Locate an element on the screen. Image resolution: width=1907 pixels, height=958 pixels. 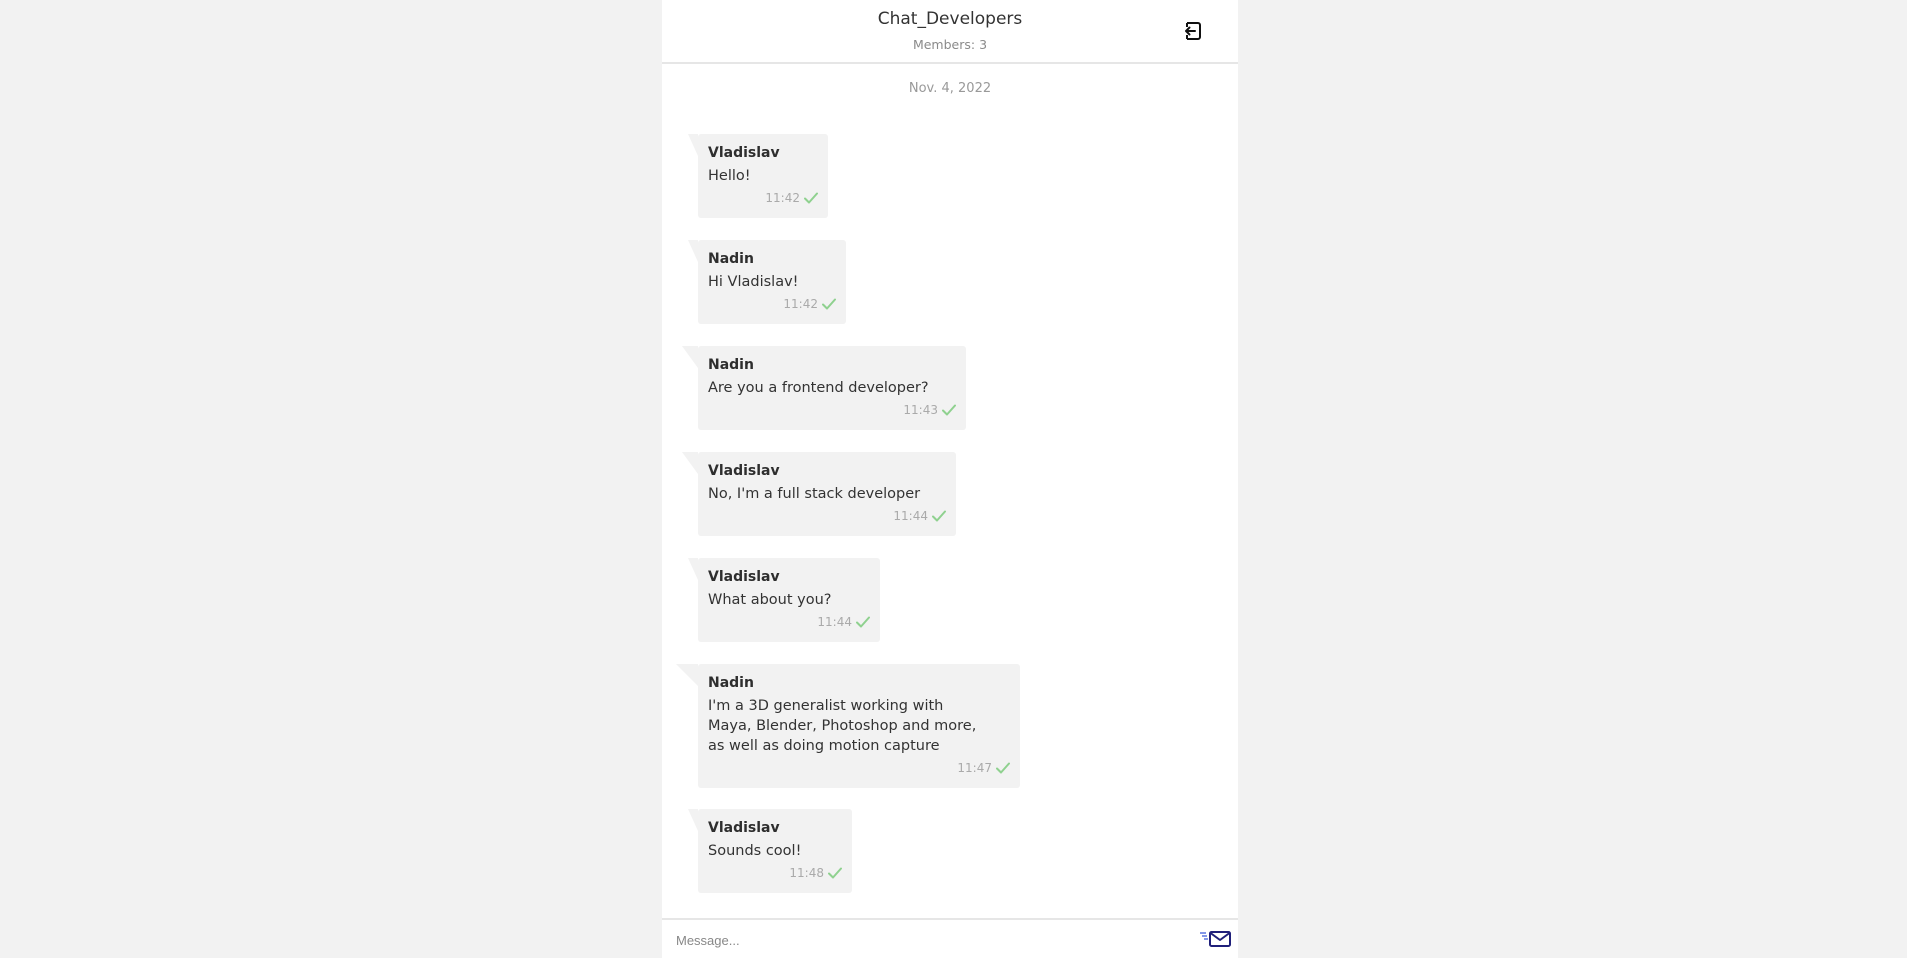
message-bubble: Vladislav What about you? 11:44 is located at coordinates (784, 600).